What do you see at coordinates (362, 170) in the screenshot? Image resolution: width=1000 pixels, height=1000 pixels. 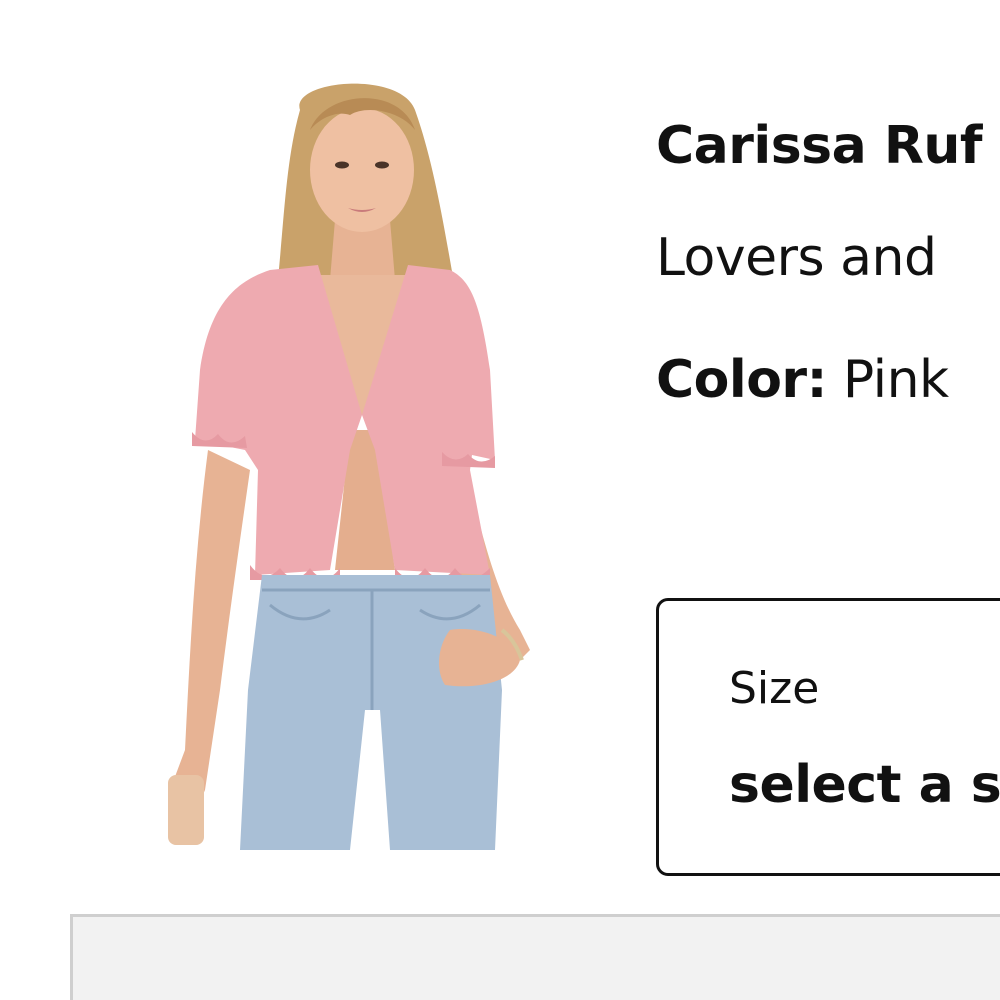 I see `face` at bounding box center [362, 170].